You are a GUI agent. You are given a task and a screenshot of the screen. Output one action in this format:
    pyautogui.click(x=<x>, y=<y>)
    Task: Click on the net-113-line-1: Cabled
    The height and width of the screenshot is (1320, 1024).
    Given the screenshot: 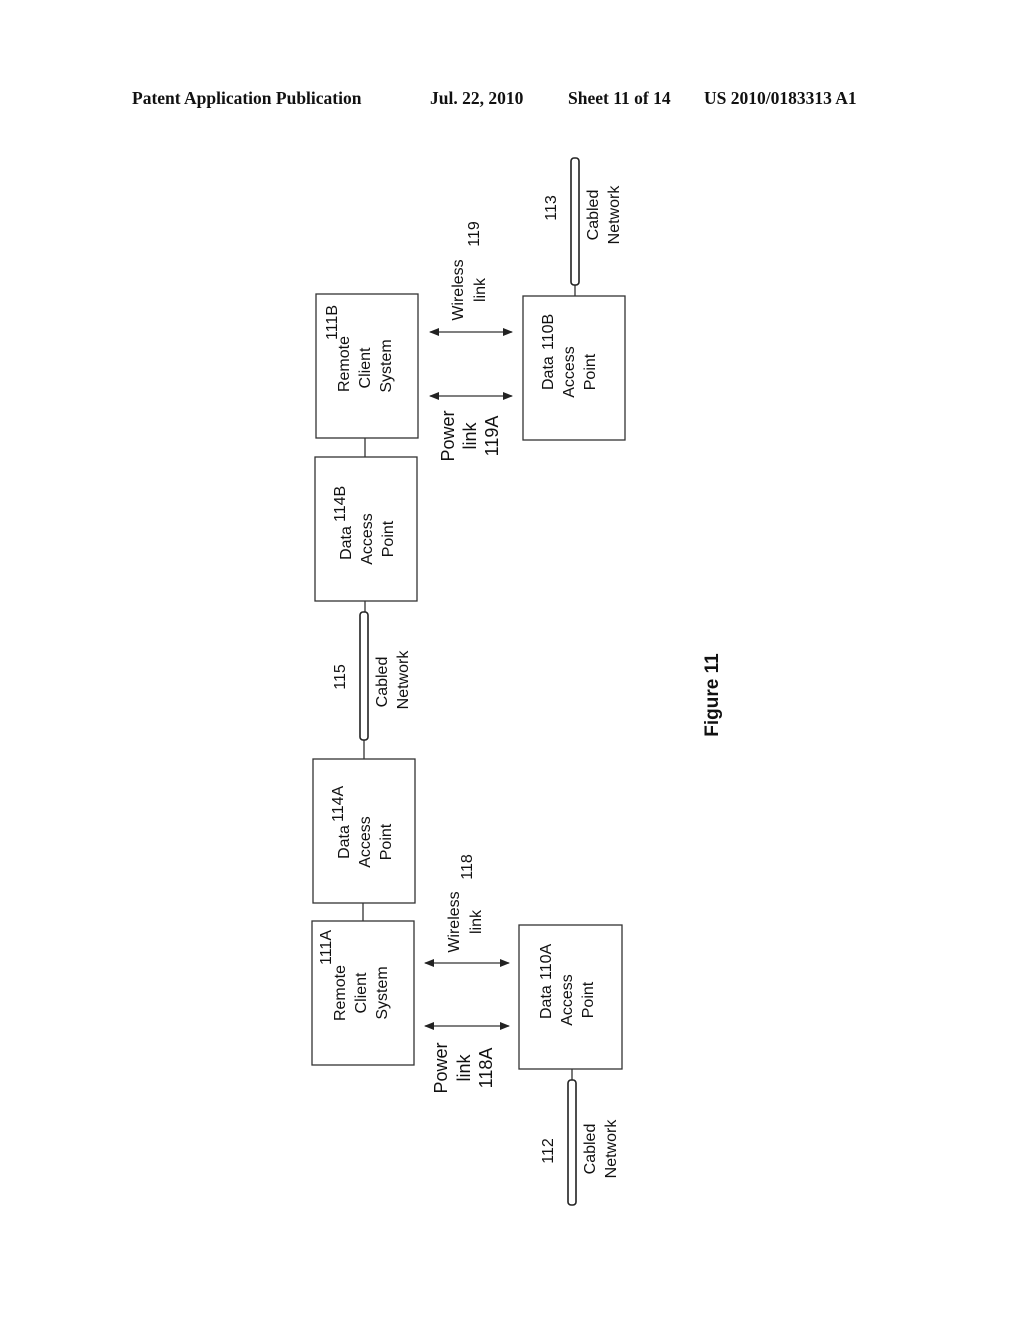 What is the action you would take?
    pyautogui.click(x=593, y=215)
    